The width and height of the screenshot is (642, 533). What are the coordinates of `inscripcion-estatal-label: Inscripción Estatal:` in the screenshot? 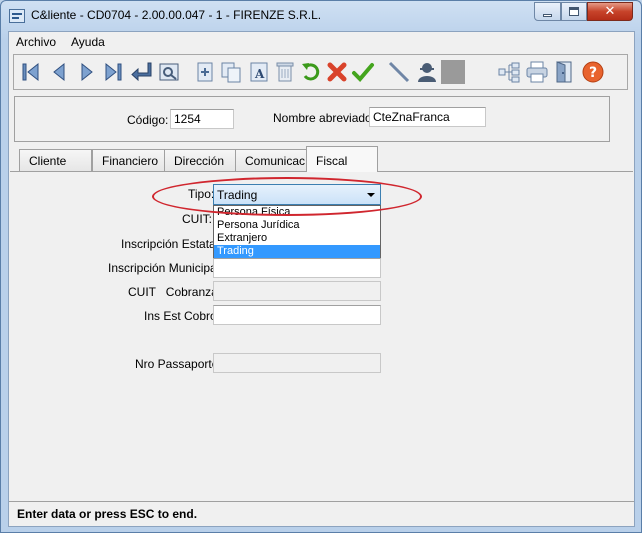 It's located at (171, 244).